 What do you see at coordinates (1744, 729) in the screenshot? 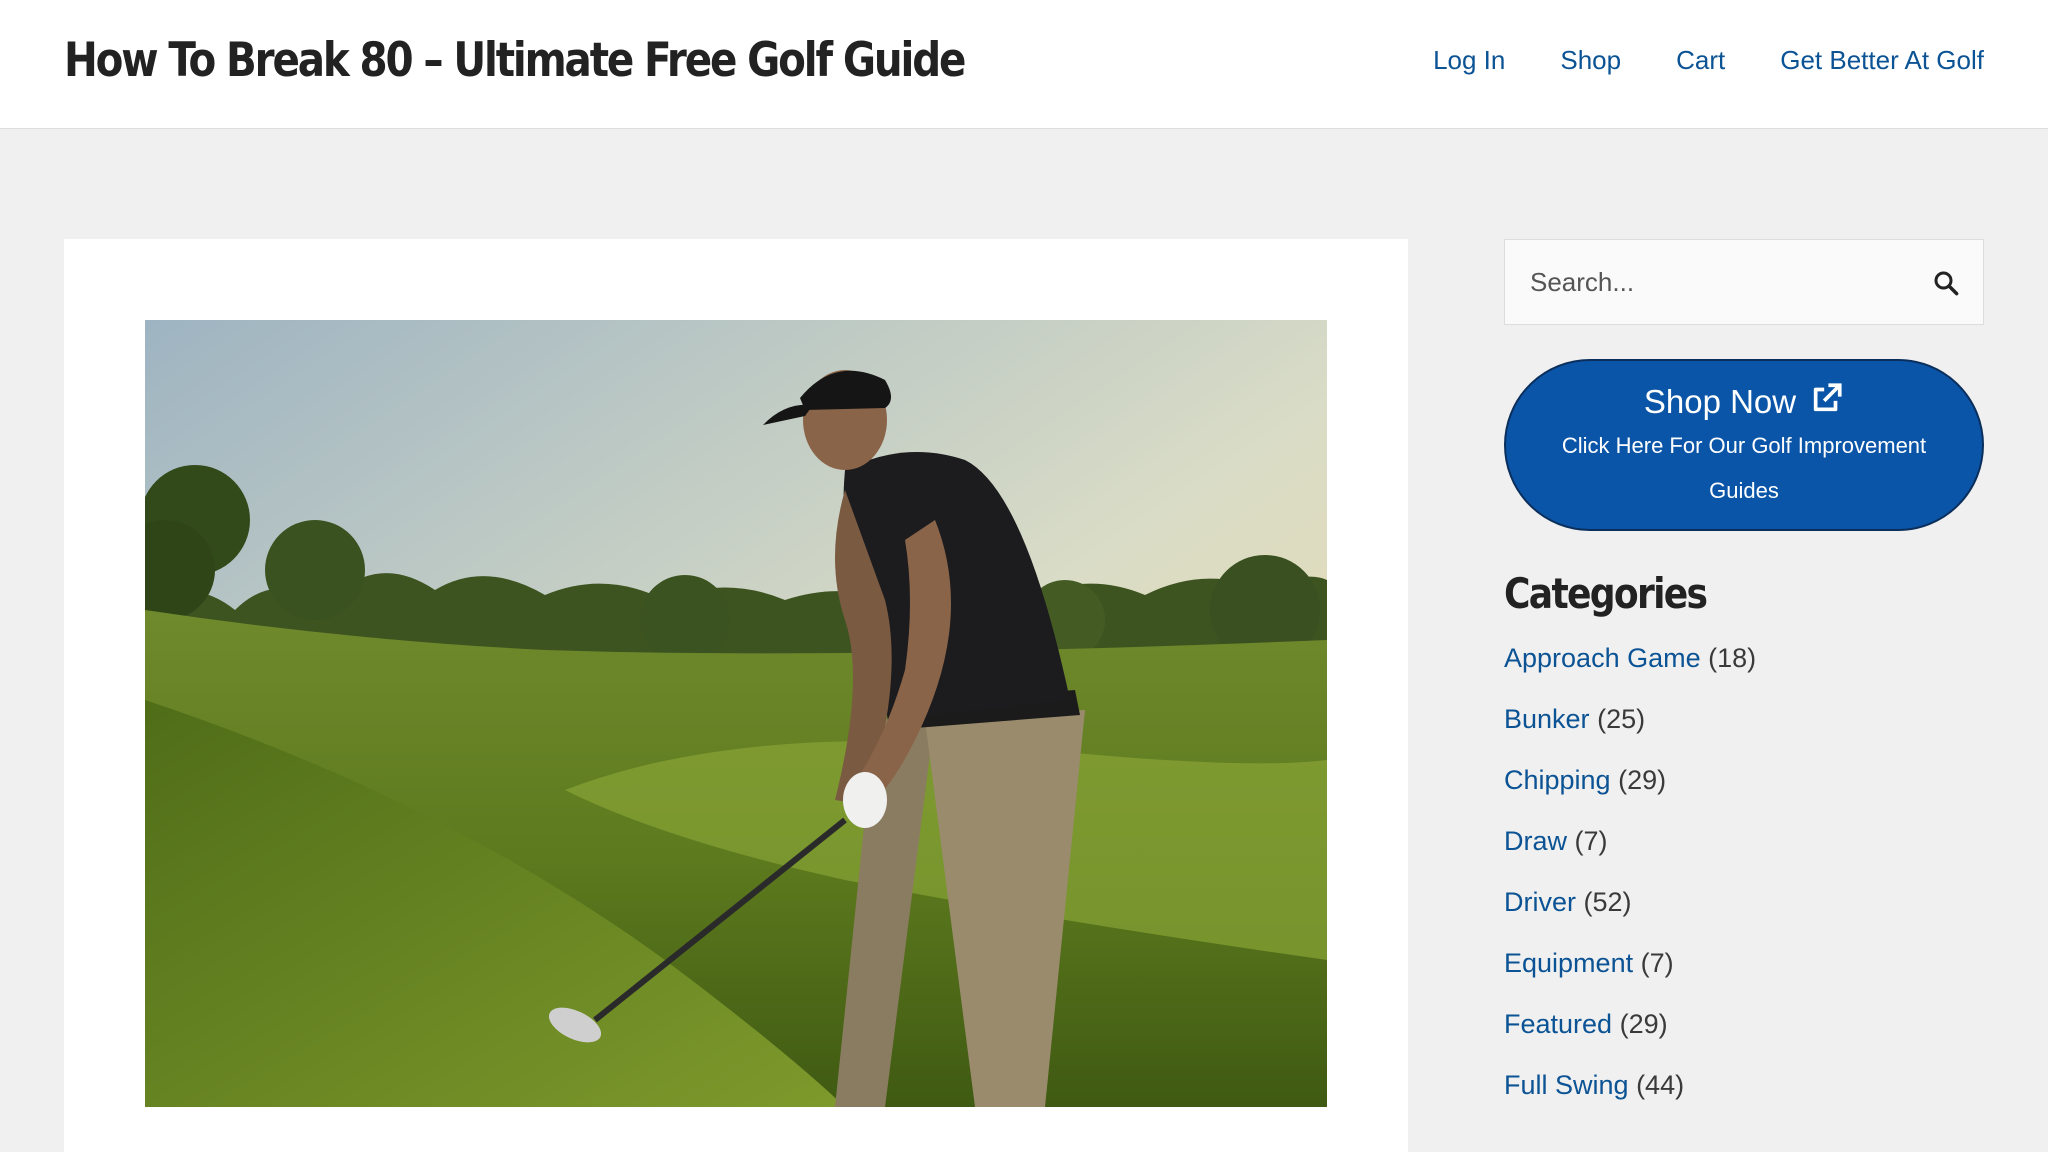
I see `category-item: Bunker (25)` at bounding box center [1744, 729].